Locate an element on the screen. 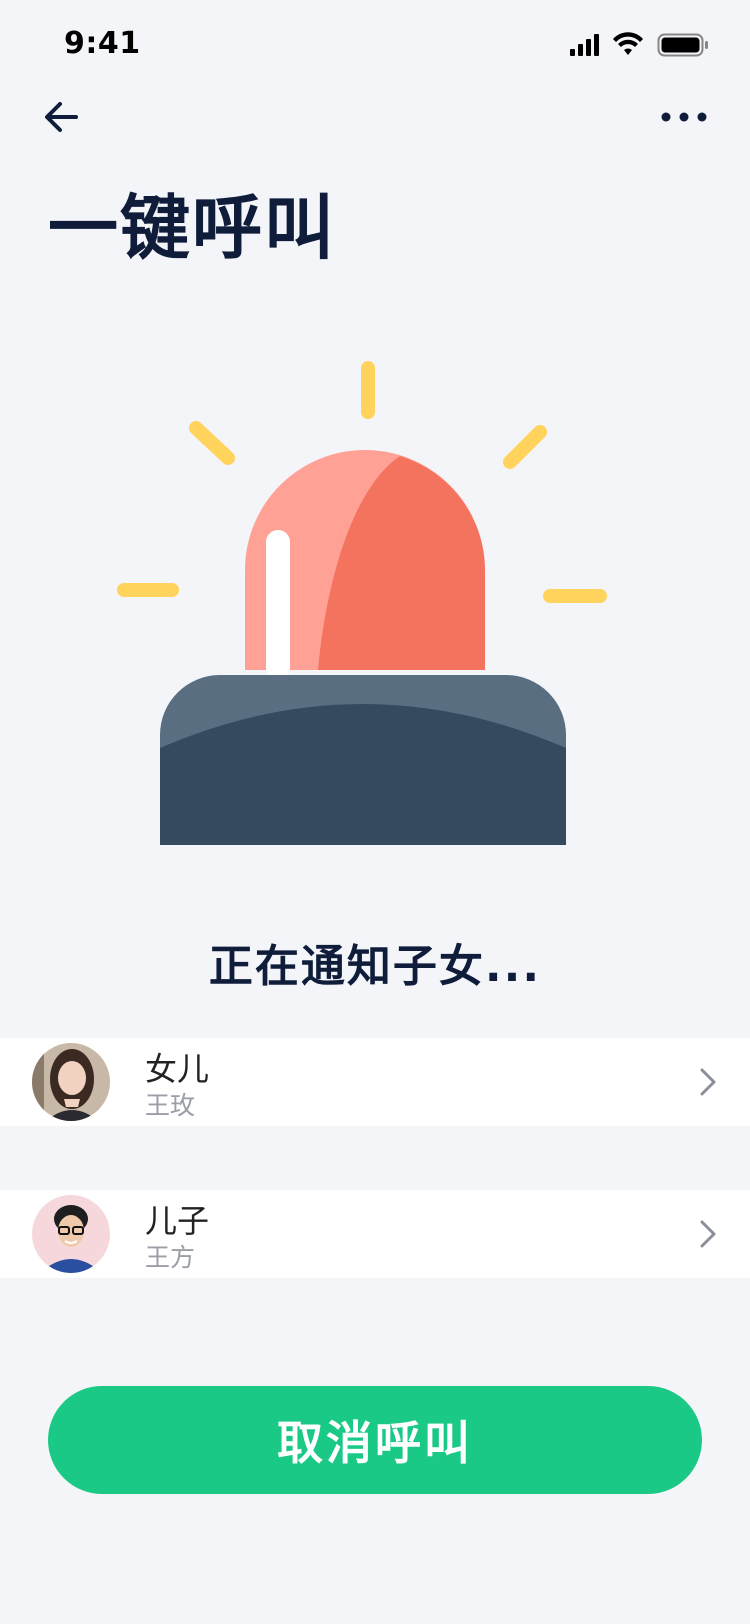  status-icons is located at coordinates (639, 44).